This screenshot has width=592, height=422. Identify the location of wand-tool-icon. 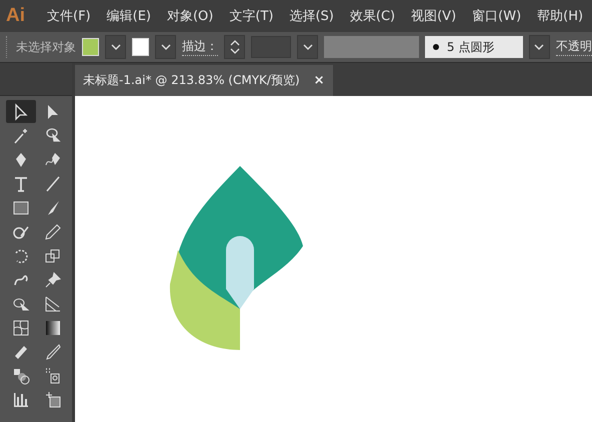
(21, 135).